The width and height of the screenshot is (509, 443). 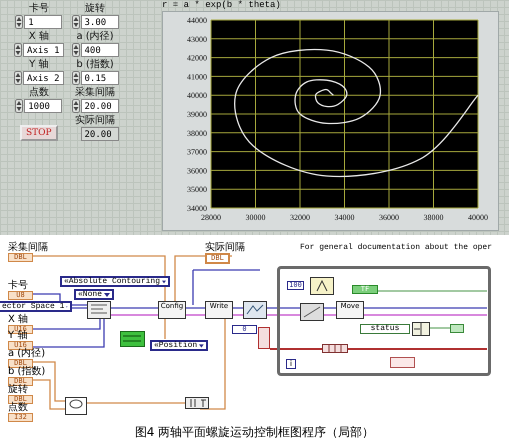 What do you see at coordinates (95, 9) in the screenshot?
I see `control-label: 旋转` at bounding box center [95, 9].